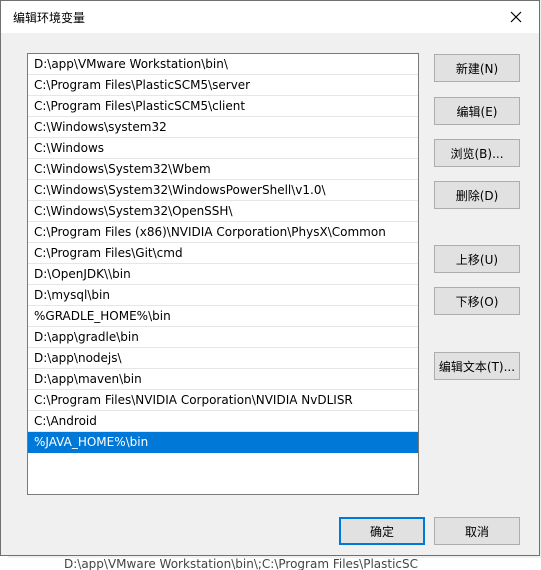 This screenshot has height=570, width=541. What do you see at coordinates (382, 531) in the screenshot?
I see `ok-button: 确定` at bounding box center [382, 531].